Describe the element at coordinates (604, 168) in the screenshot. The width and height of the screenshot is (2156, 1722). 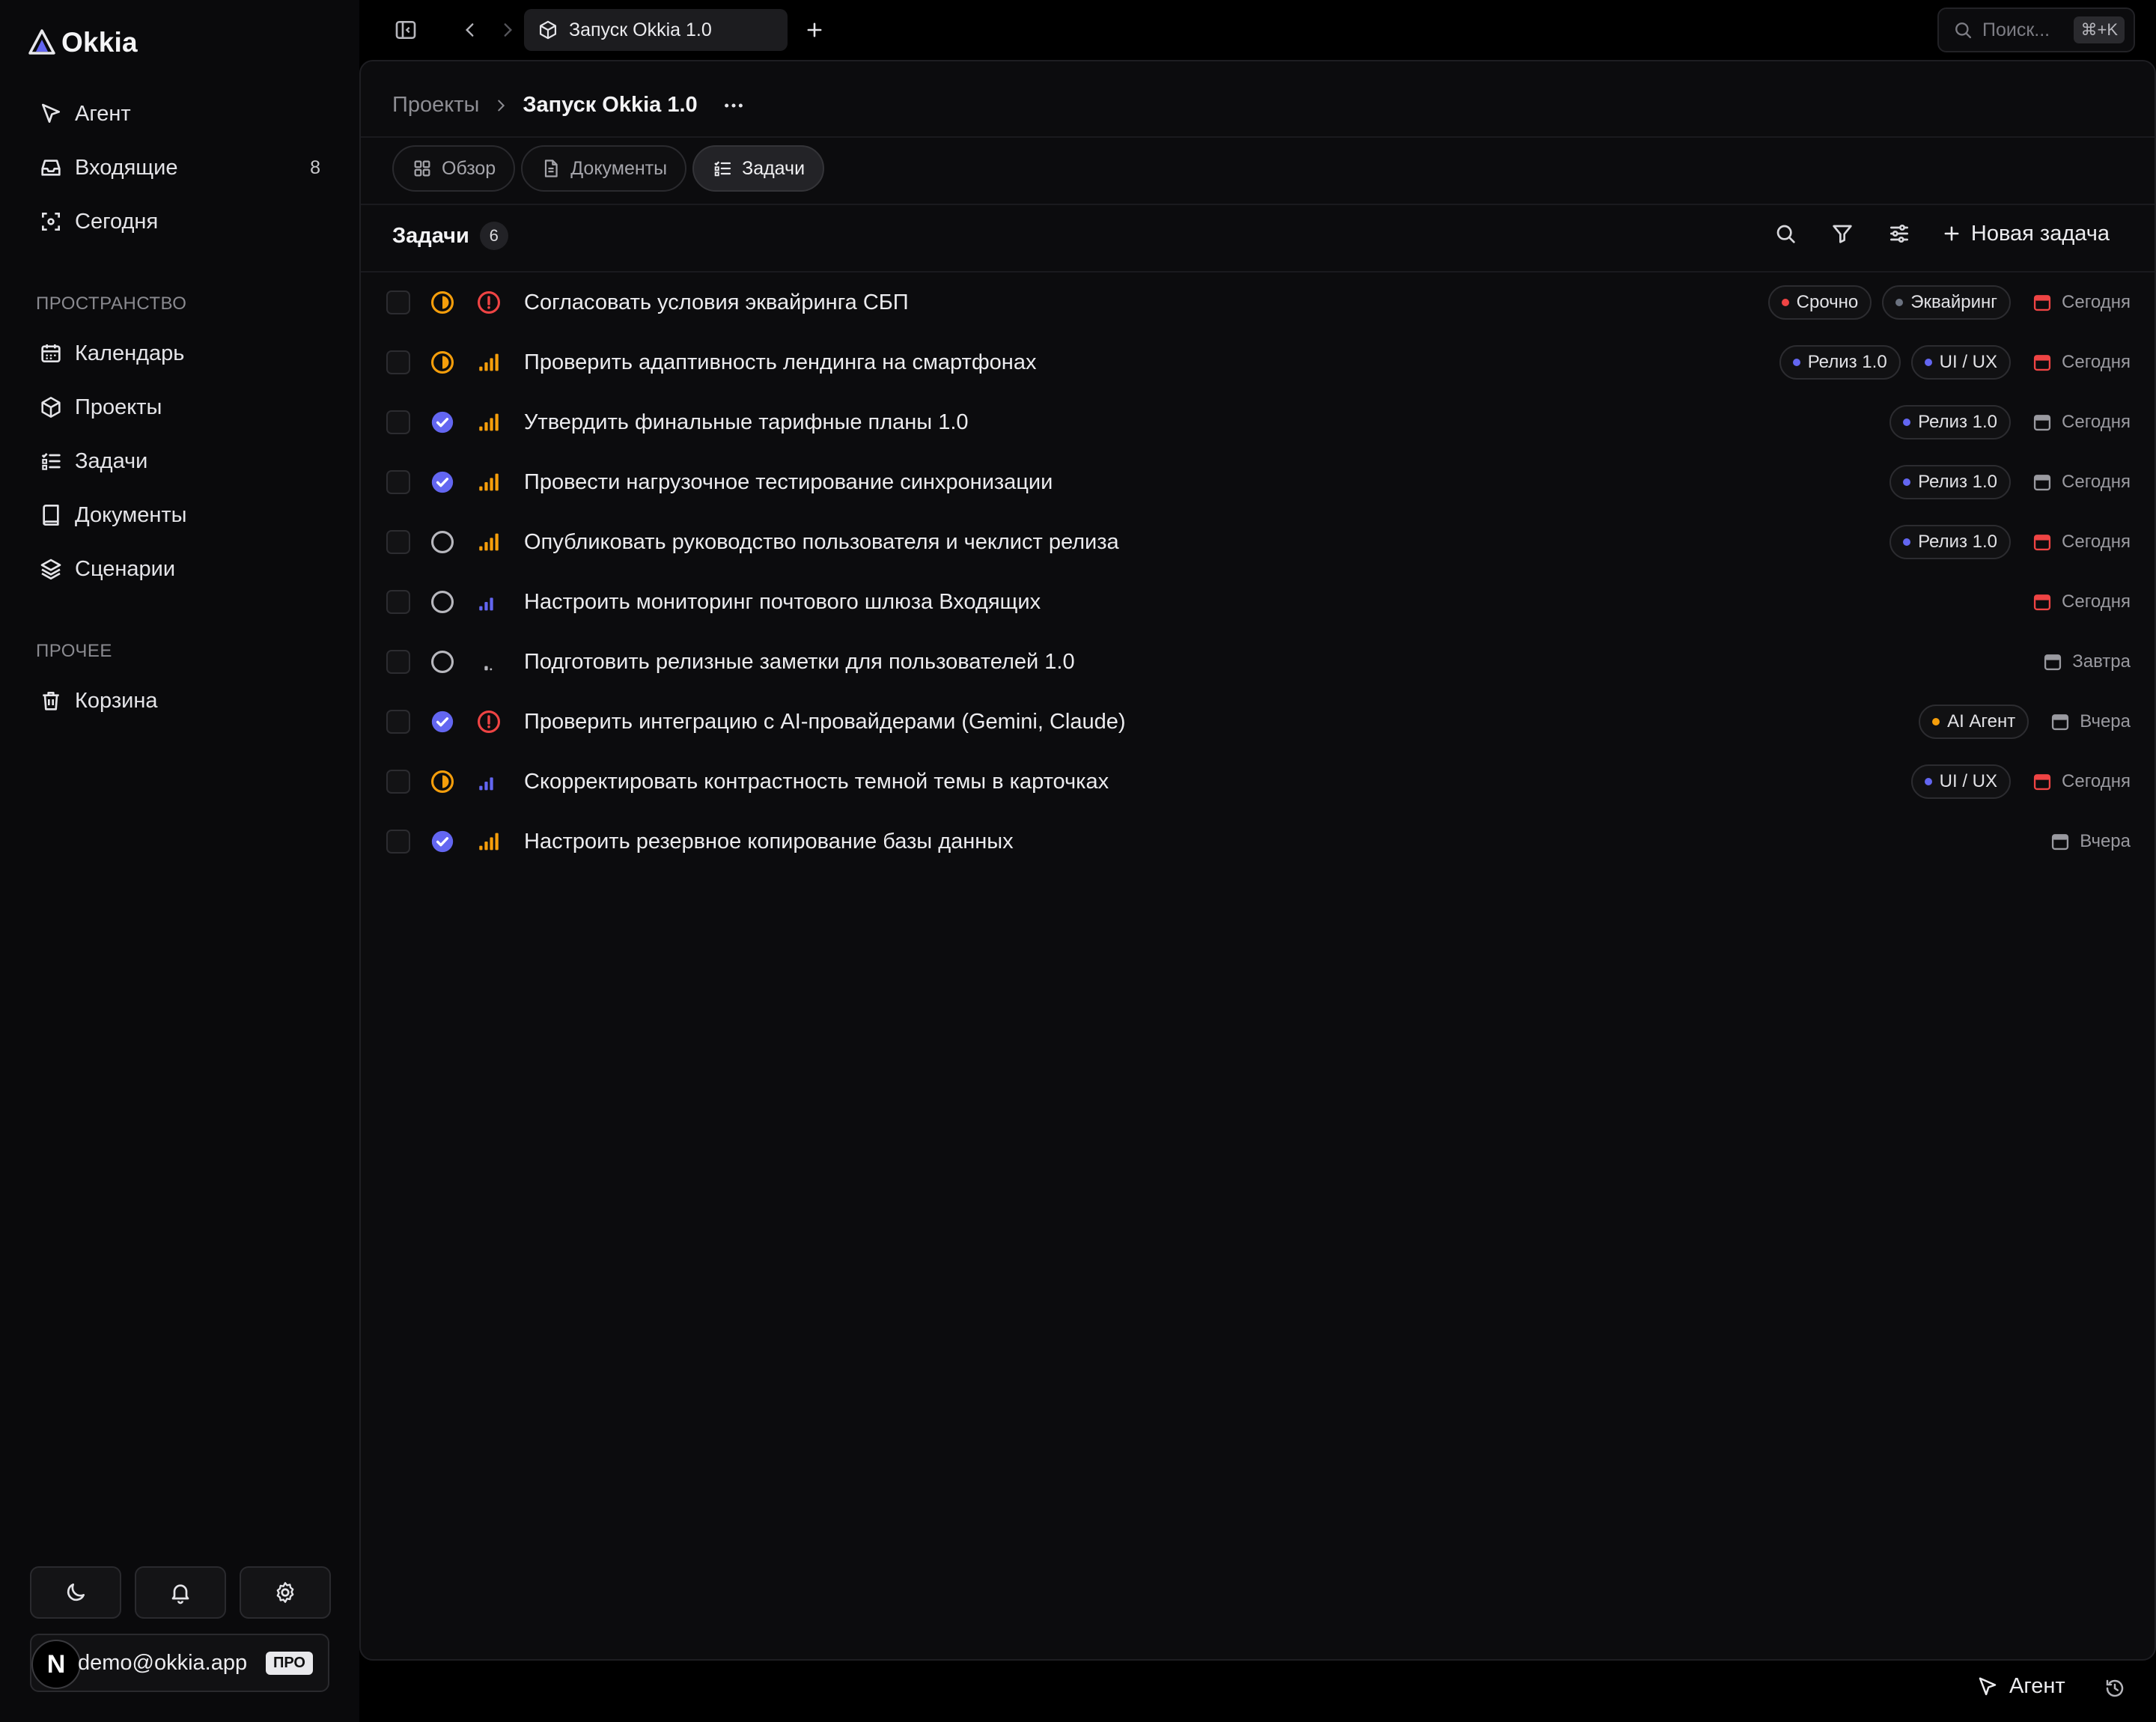
I see `tab-document: Документы` at that location.